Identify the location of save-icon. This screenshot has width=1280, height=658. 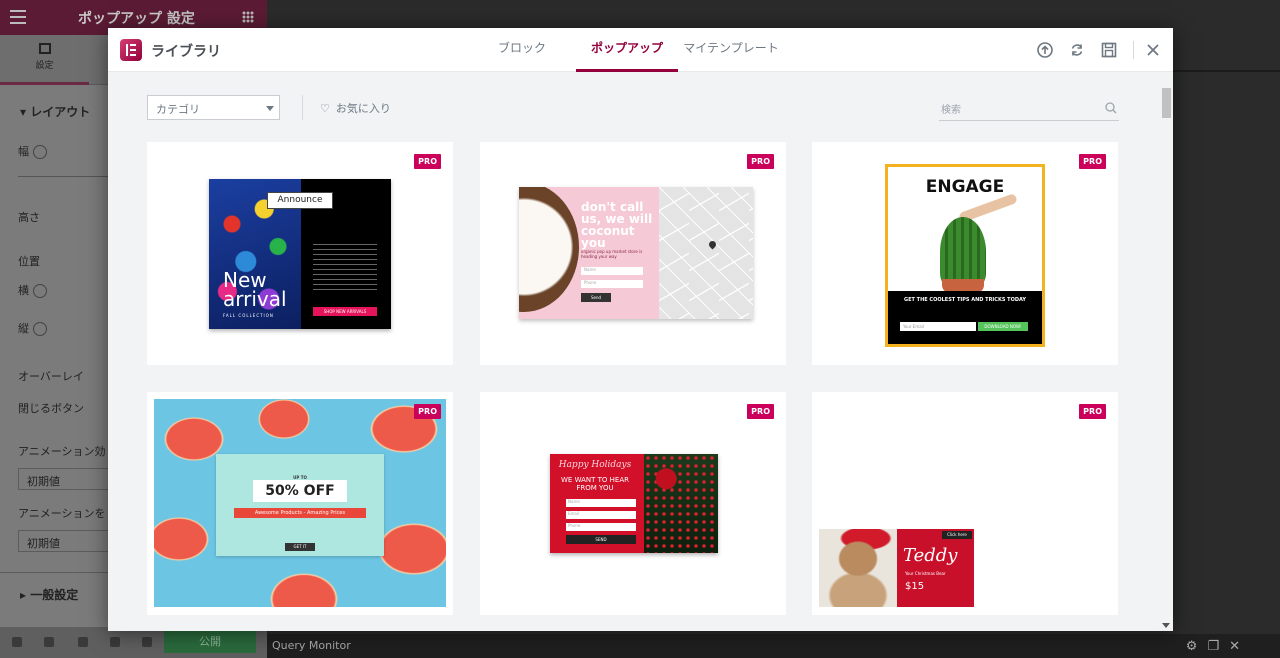
(1109, 50).